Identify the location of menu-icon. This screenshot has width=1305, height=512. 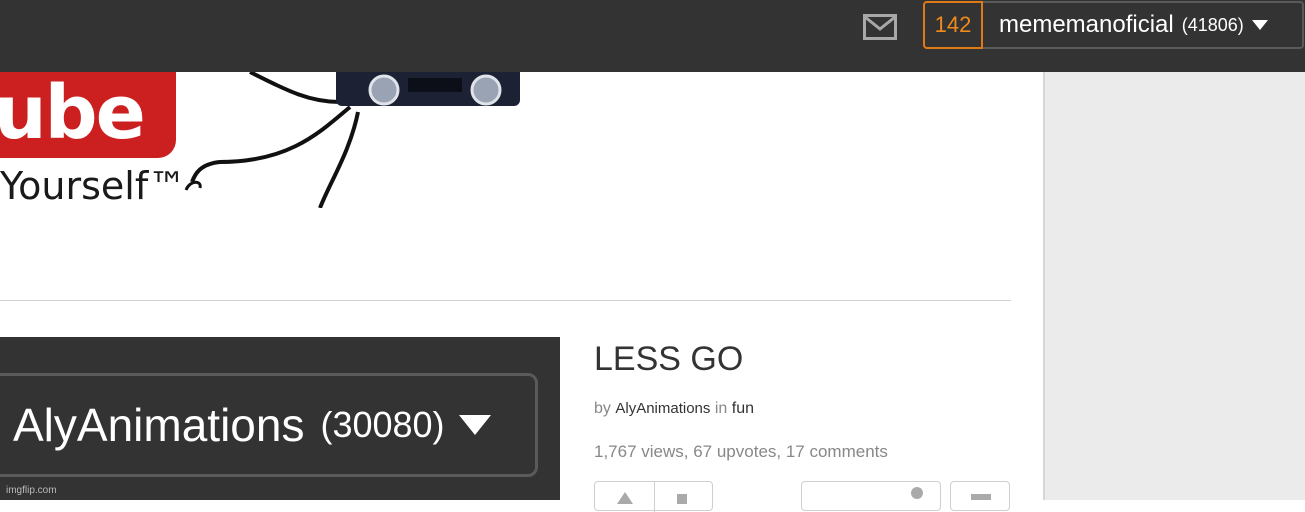
(981, 497).